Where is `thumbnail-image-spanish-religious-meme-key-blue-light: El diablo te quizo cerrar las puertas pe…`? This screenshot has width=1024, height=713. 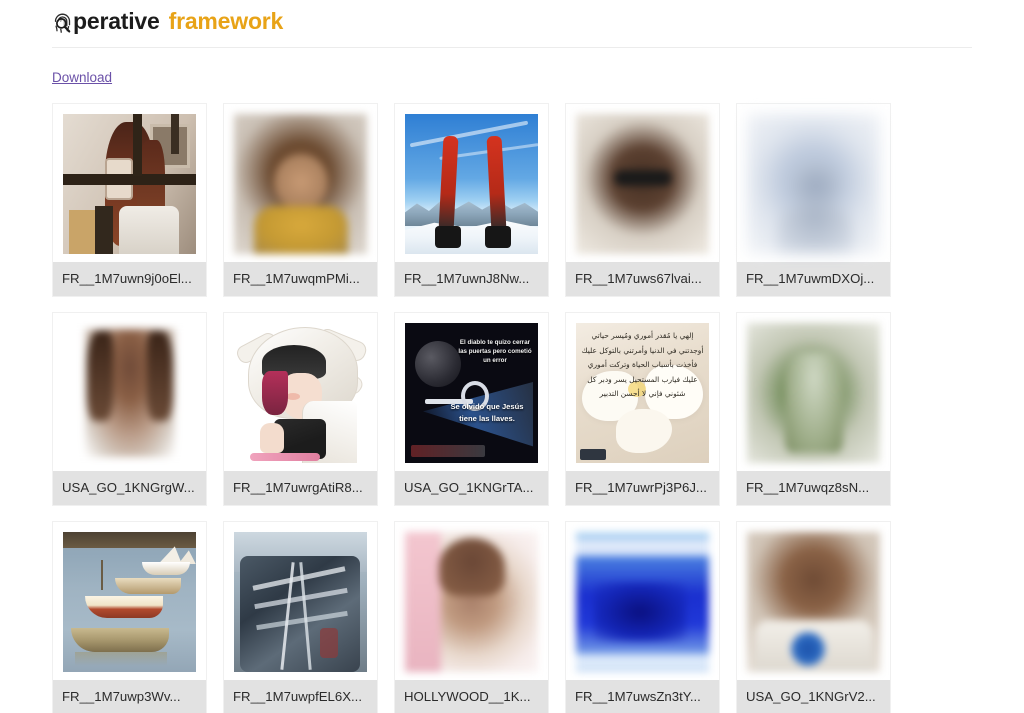 thumbnail-image-spanish-religious-meme-key-blue-light: El diablo te quizo cerrar las puertas pe… is located at coordinates (471, 393).